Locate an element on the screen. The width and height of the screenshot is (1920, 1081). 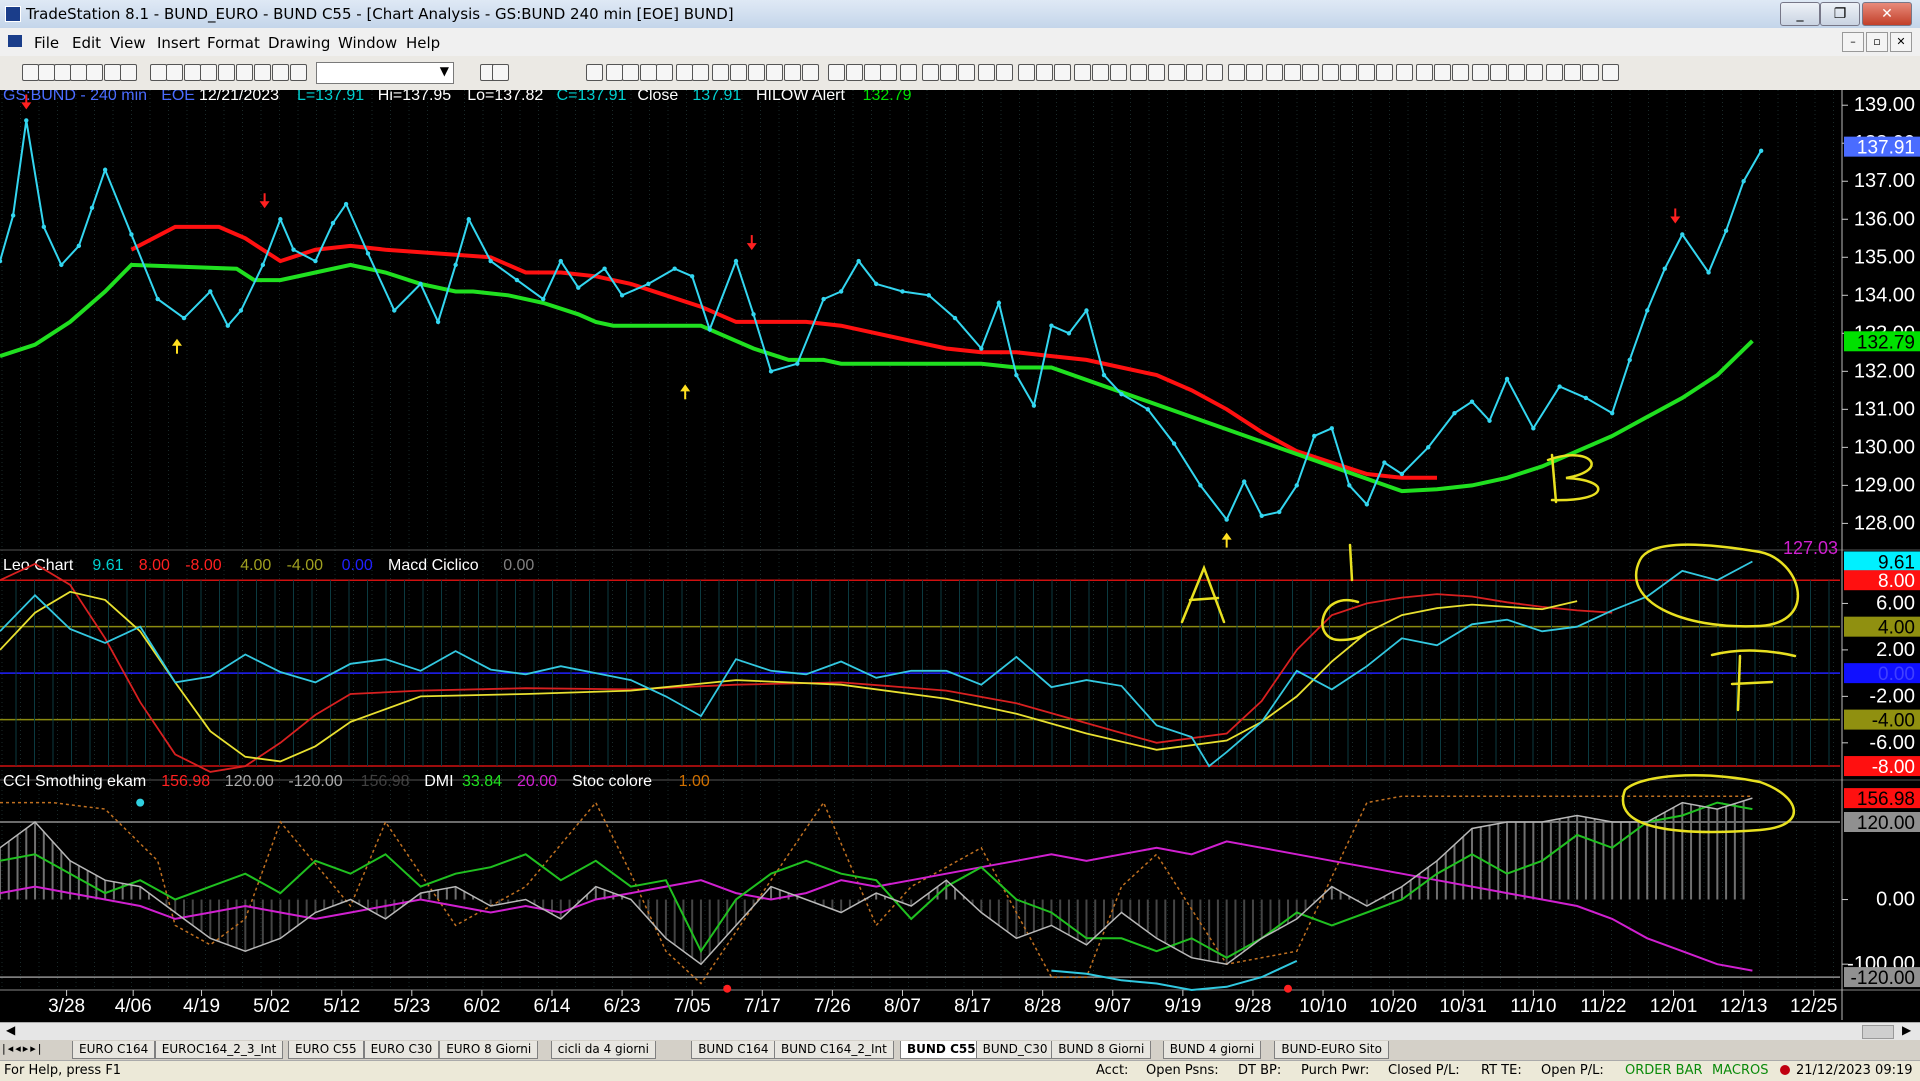
status-order-bar: ORDER BAR is located at coordinates (1664, 1070).